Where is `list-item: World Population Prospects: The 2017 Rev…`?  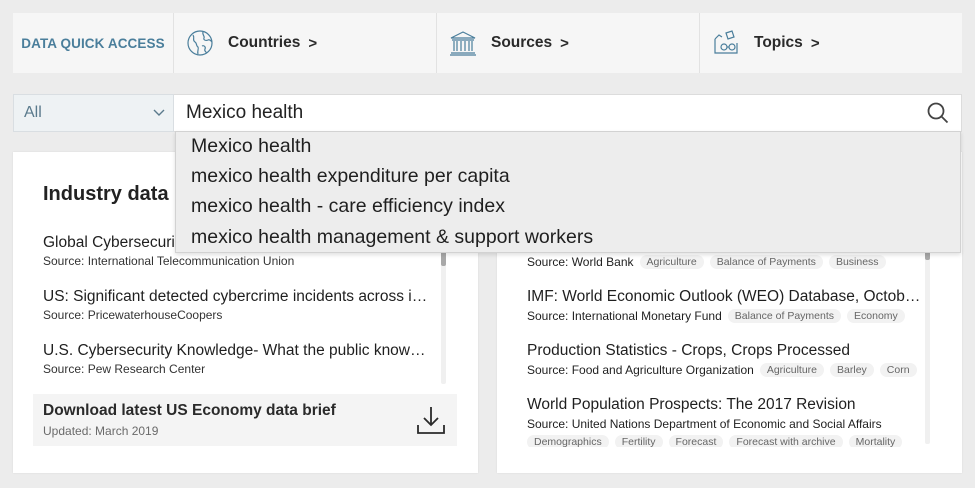 list-item: World Population Prospects: The 2017 Rev… is located at coordinates (727, 421).